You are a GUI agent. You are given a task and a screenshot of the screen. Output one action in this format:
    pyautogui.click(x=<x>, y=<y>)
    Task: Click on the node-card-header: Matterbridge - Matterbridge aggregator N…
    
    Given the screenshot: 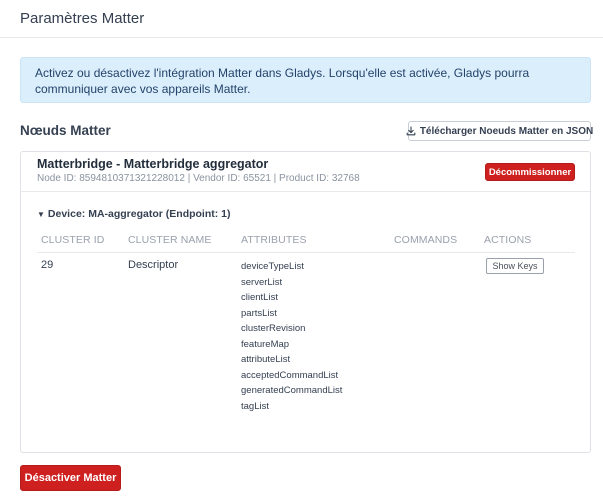 What is the action you would take?
    pyautogui.click(x=305, y=172)
    